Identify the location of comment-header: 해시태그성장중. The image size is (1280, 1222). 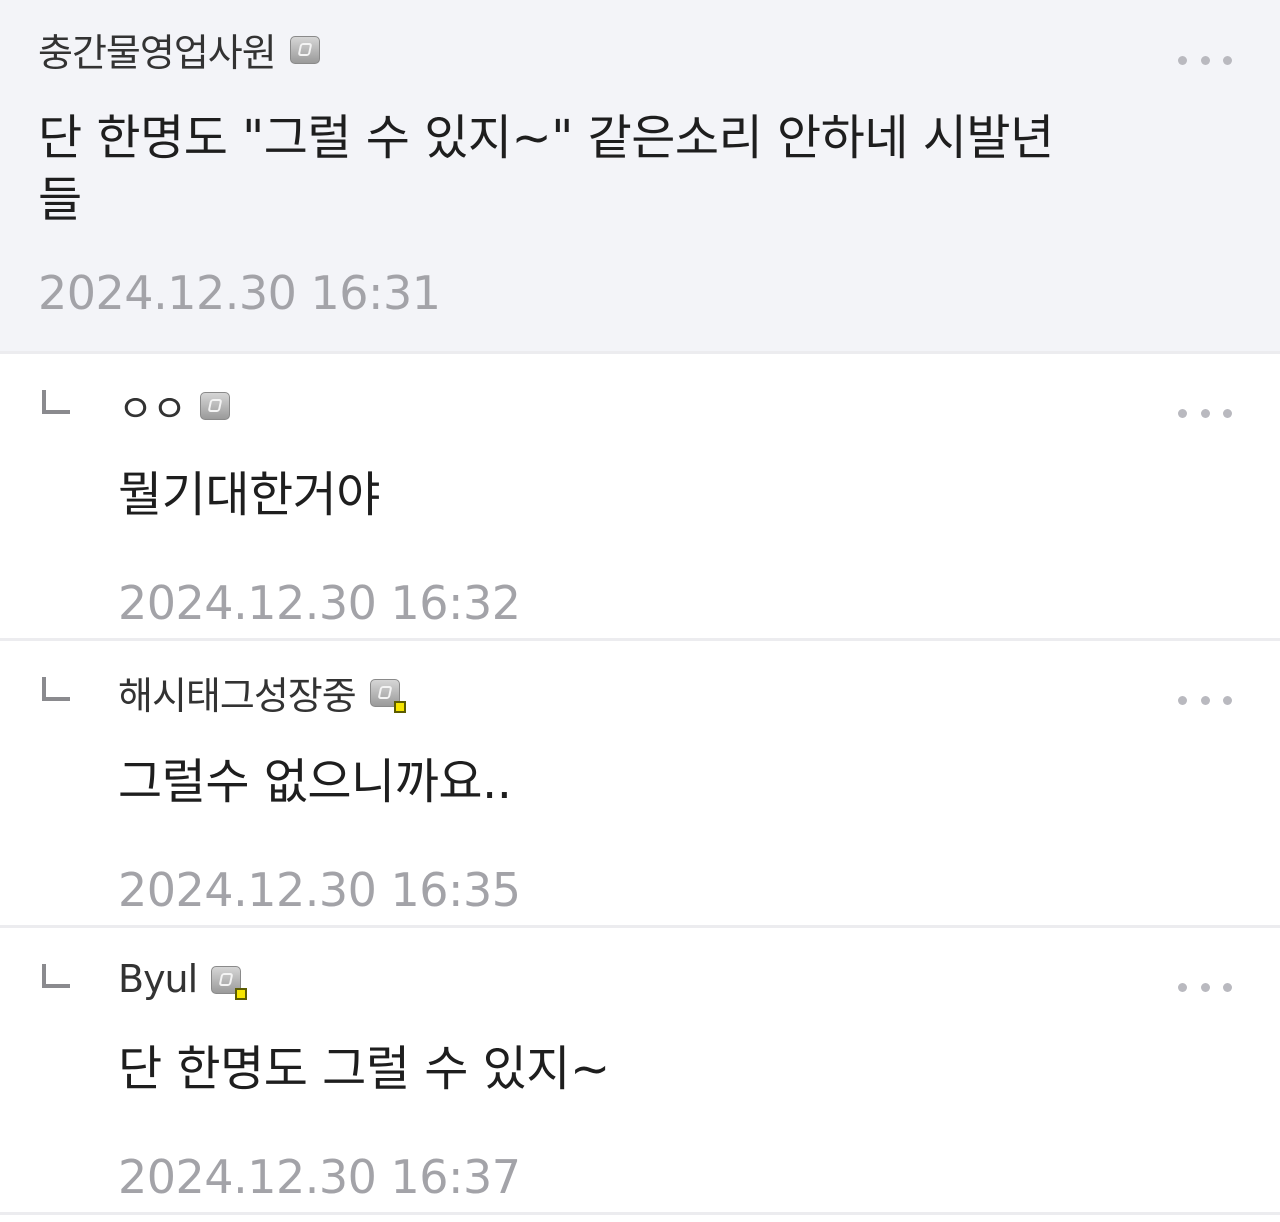
(262, 692).